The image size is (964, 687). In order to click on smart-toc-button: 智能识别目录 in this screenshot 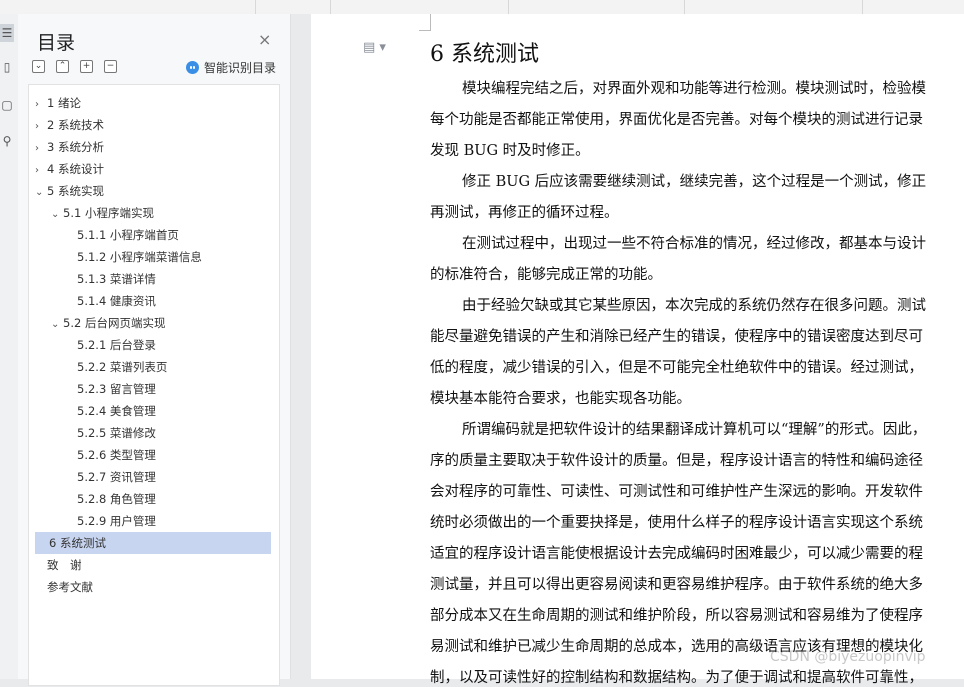, I will do `click(231, 67)`.